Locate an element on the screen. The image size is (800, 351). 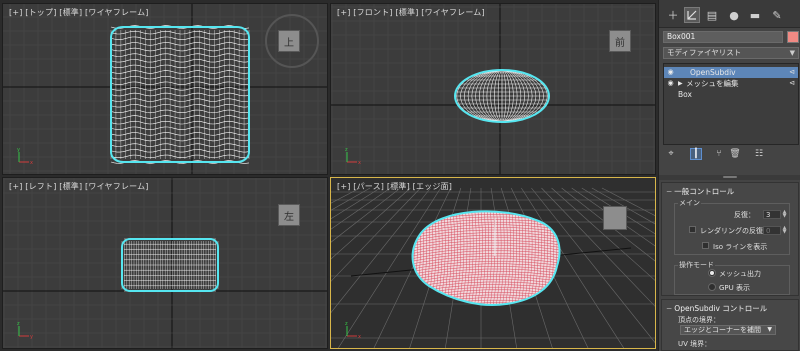
stack-item-box: Box is located at coordinates (731, 94).